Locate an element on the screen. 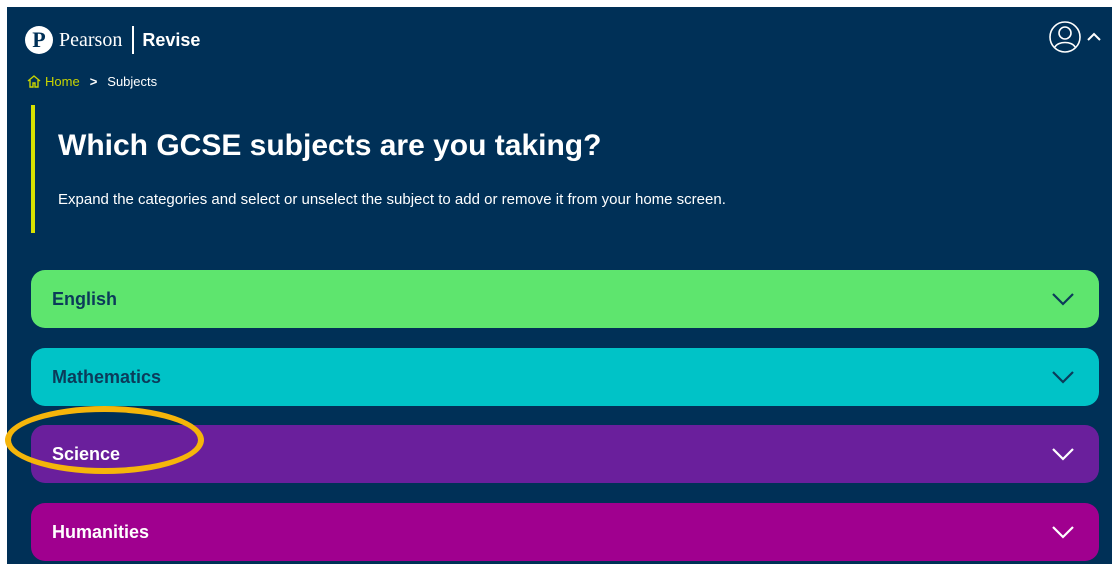 This screenshot has height=564, width=1120. user-menu is located at coordinates (1075, 37).